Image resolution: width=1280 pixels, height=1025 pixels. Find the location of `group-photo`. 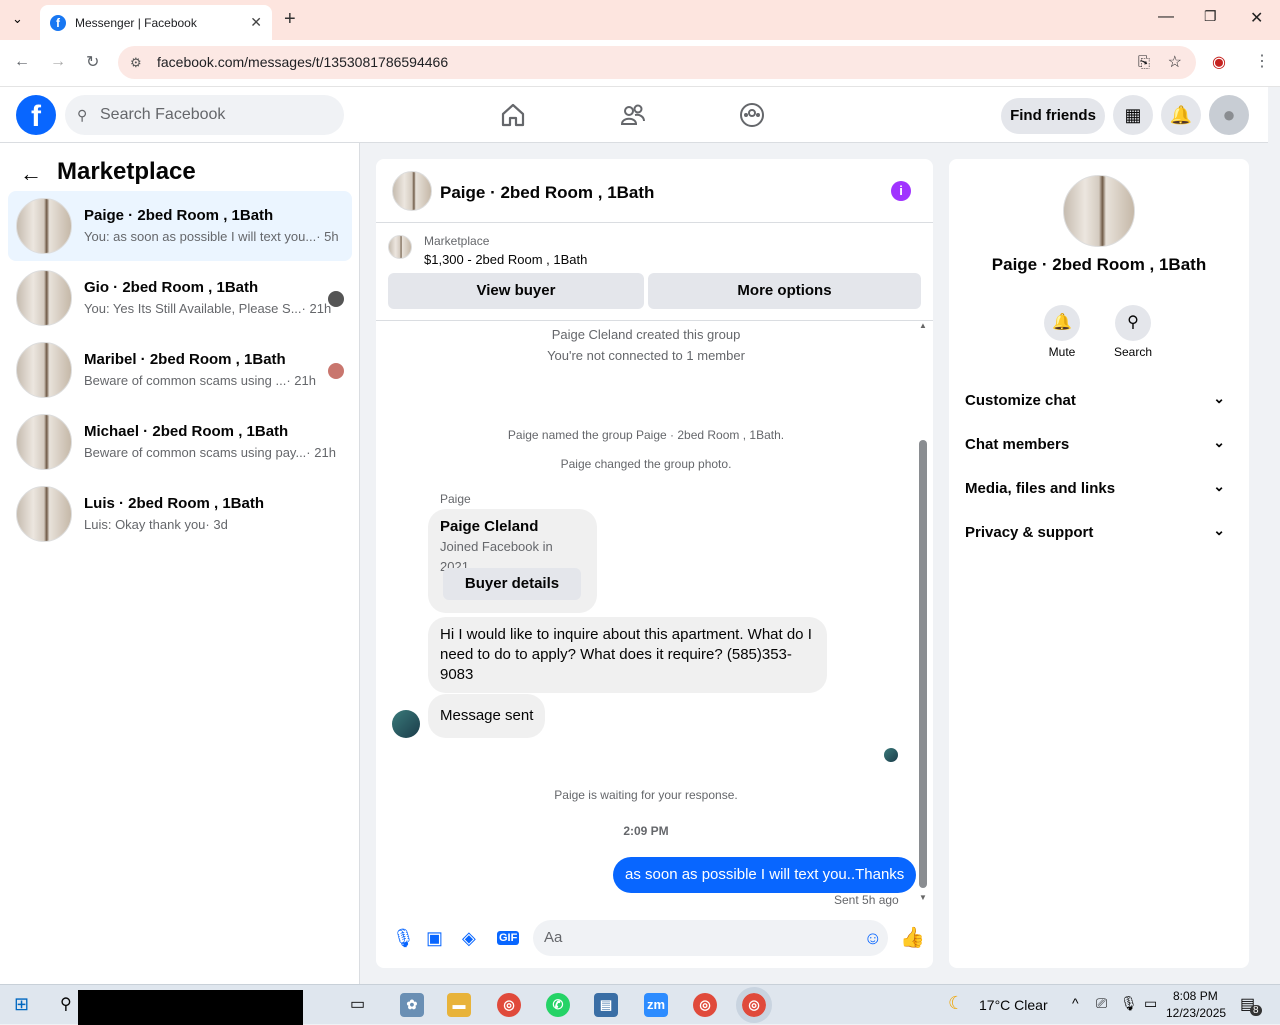

group-photo is located at coordinates (1099, 211).